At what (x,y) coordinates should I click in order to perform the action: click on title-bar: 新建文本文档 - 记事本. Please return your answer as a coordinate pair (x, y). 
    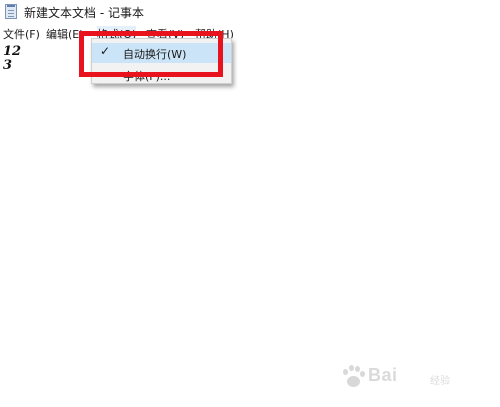
    Looking at the image, I should click on (250, 12).